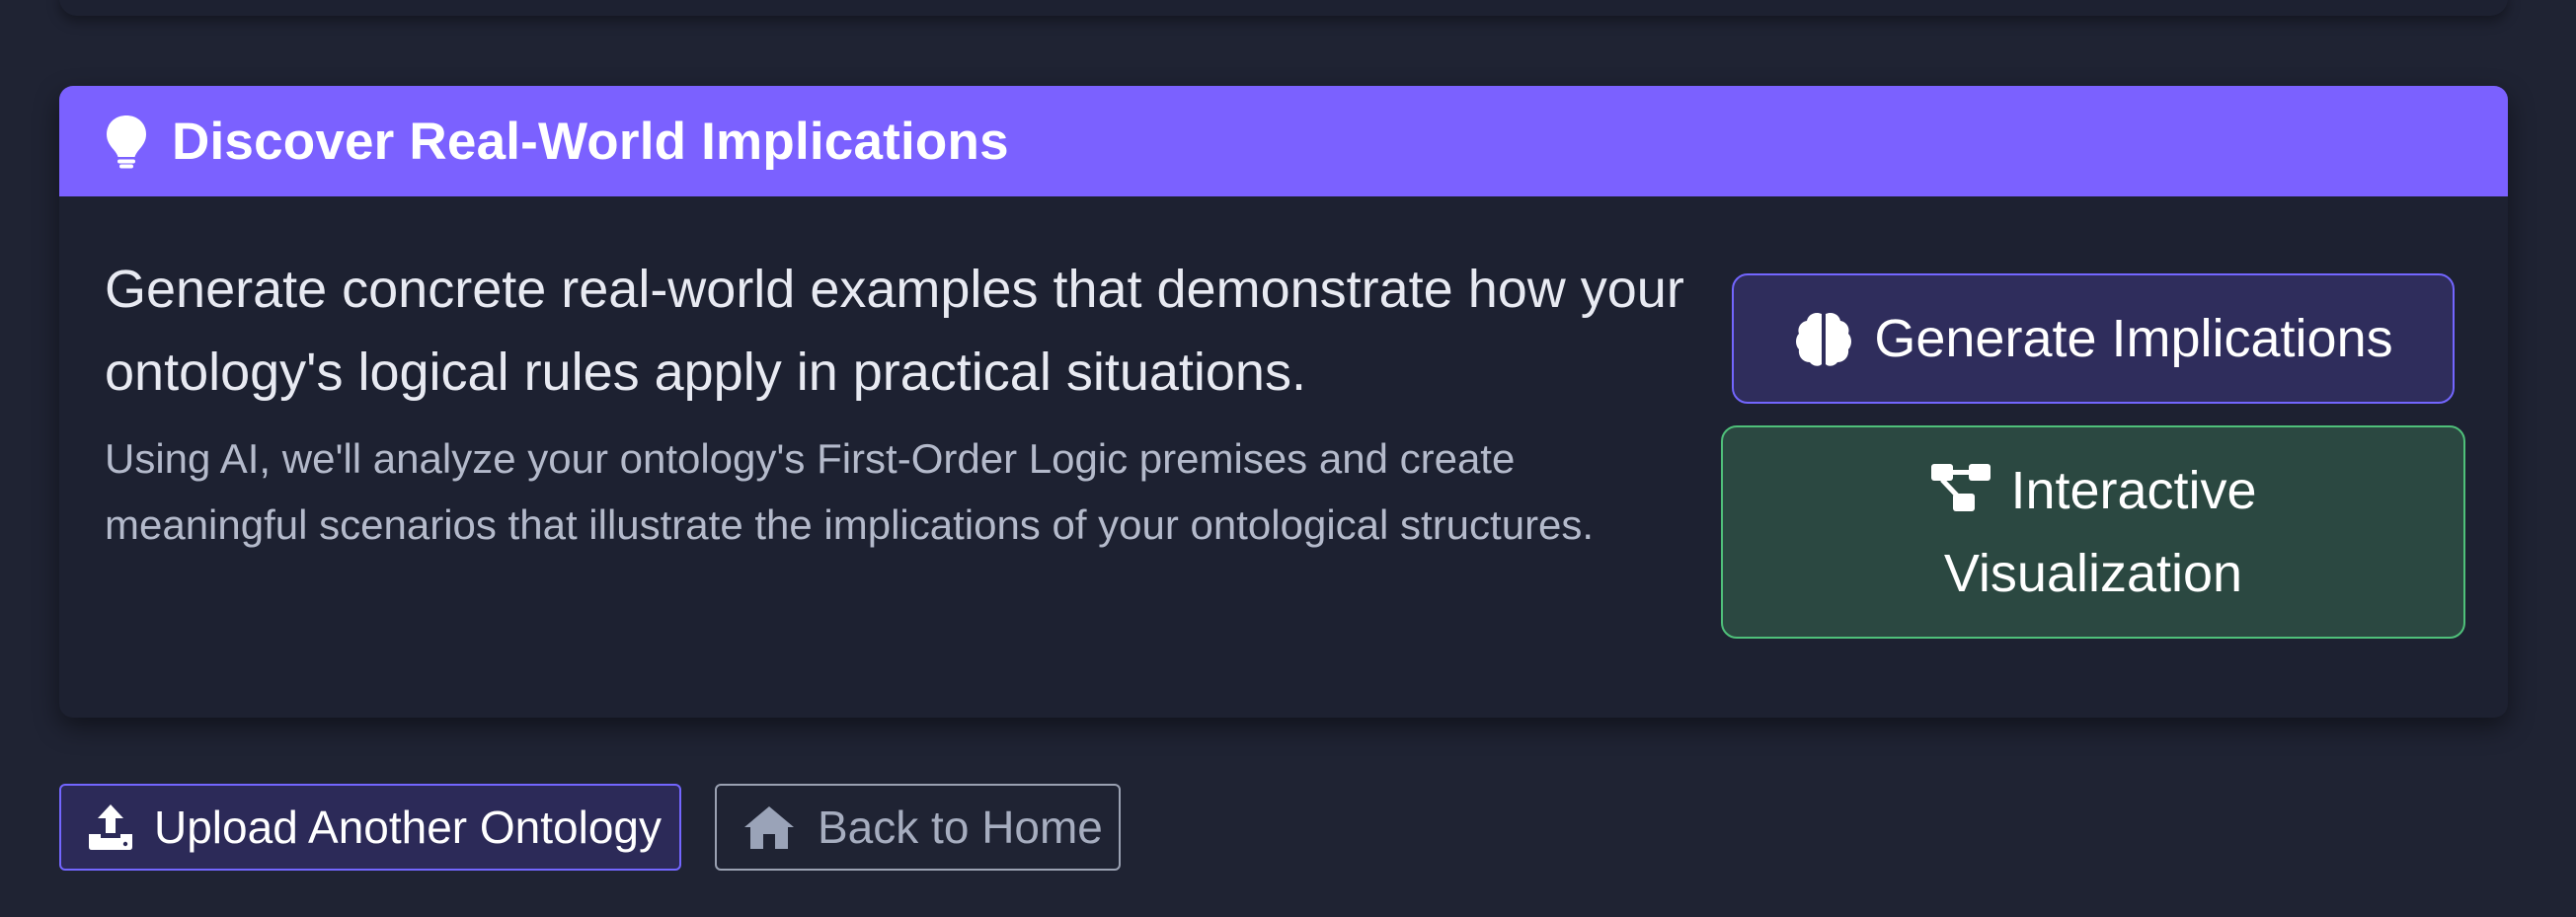 The height and width of the screenshot is (917, 2576). I want to click on home-icon, so click(769, 827).